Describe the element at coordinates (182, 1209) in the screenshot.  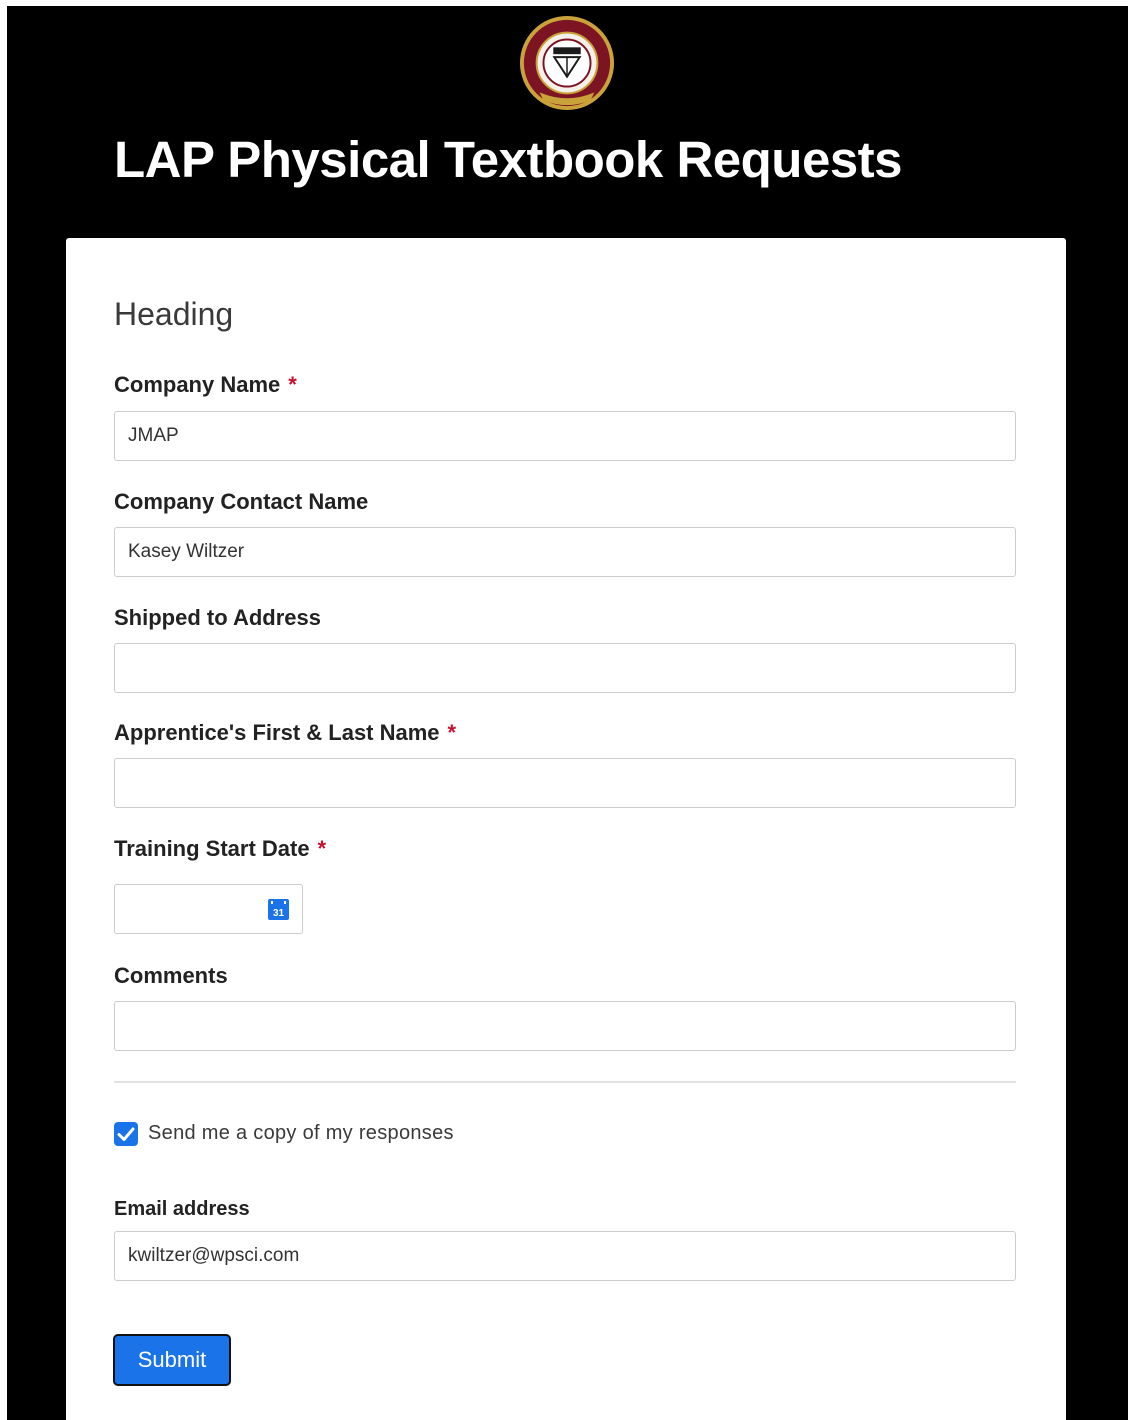
I see `email-address-label: Email address` at that location.